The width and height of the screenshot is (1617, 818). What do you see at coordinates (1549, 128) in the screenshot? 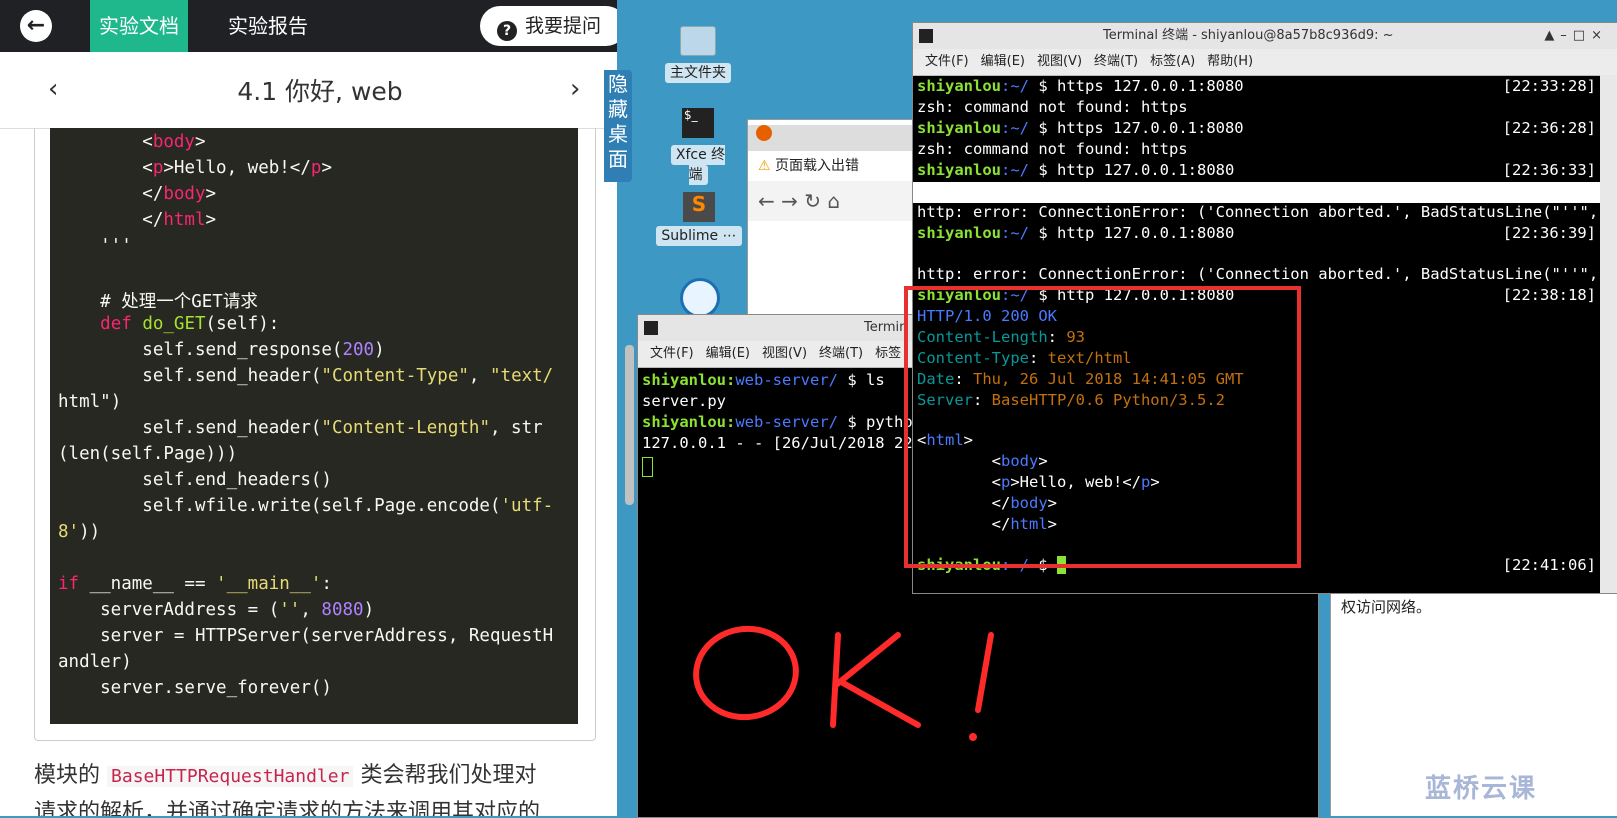
I see `timestamp: [22:36:28]` at bounding box center [1549, 128].